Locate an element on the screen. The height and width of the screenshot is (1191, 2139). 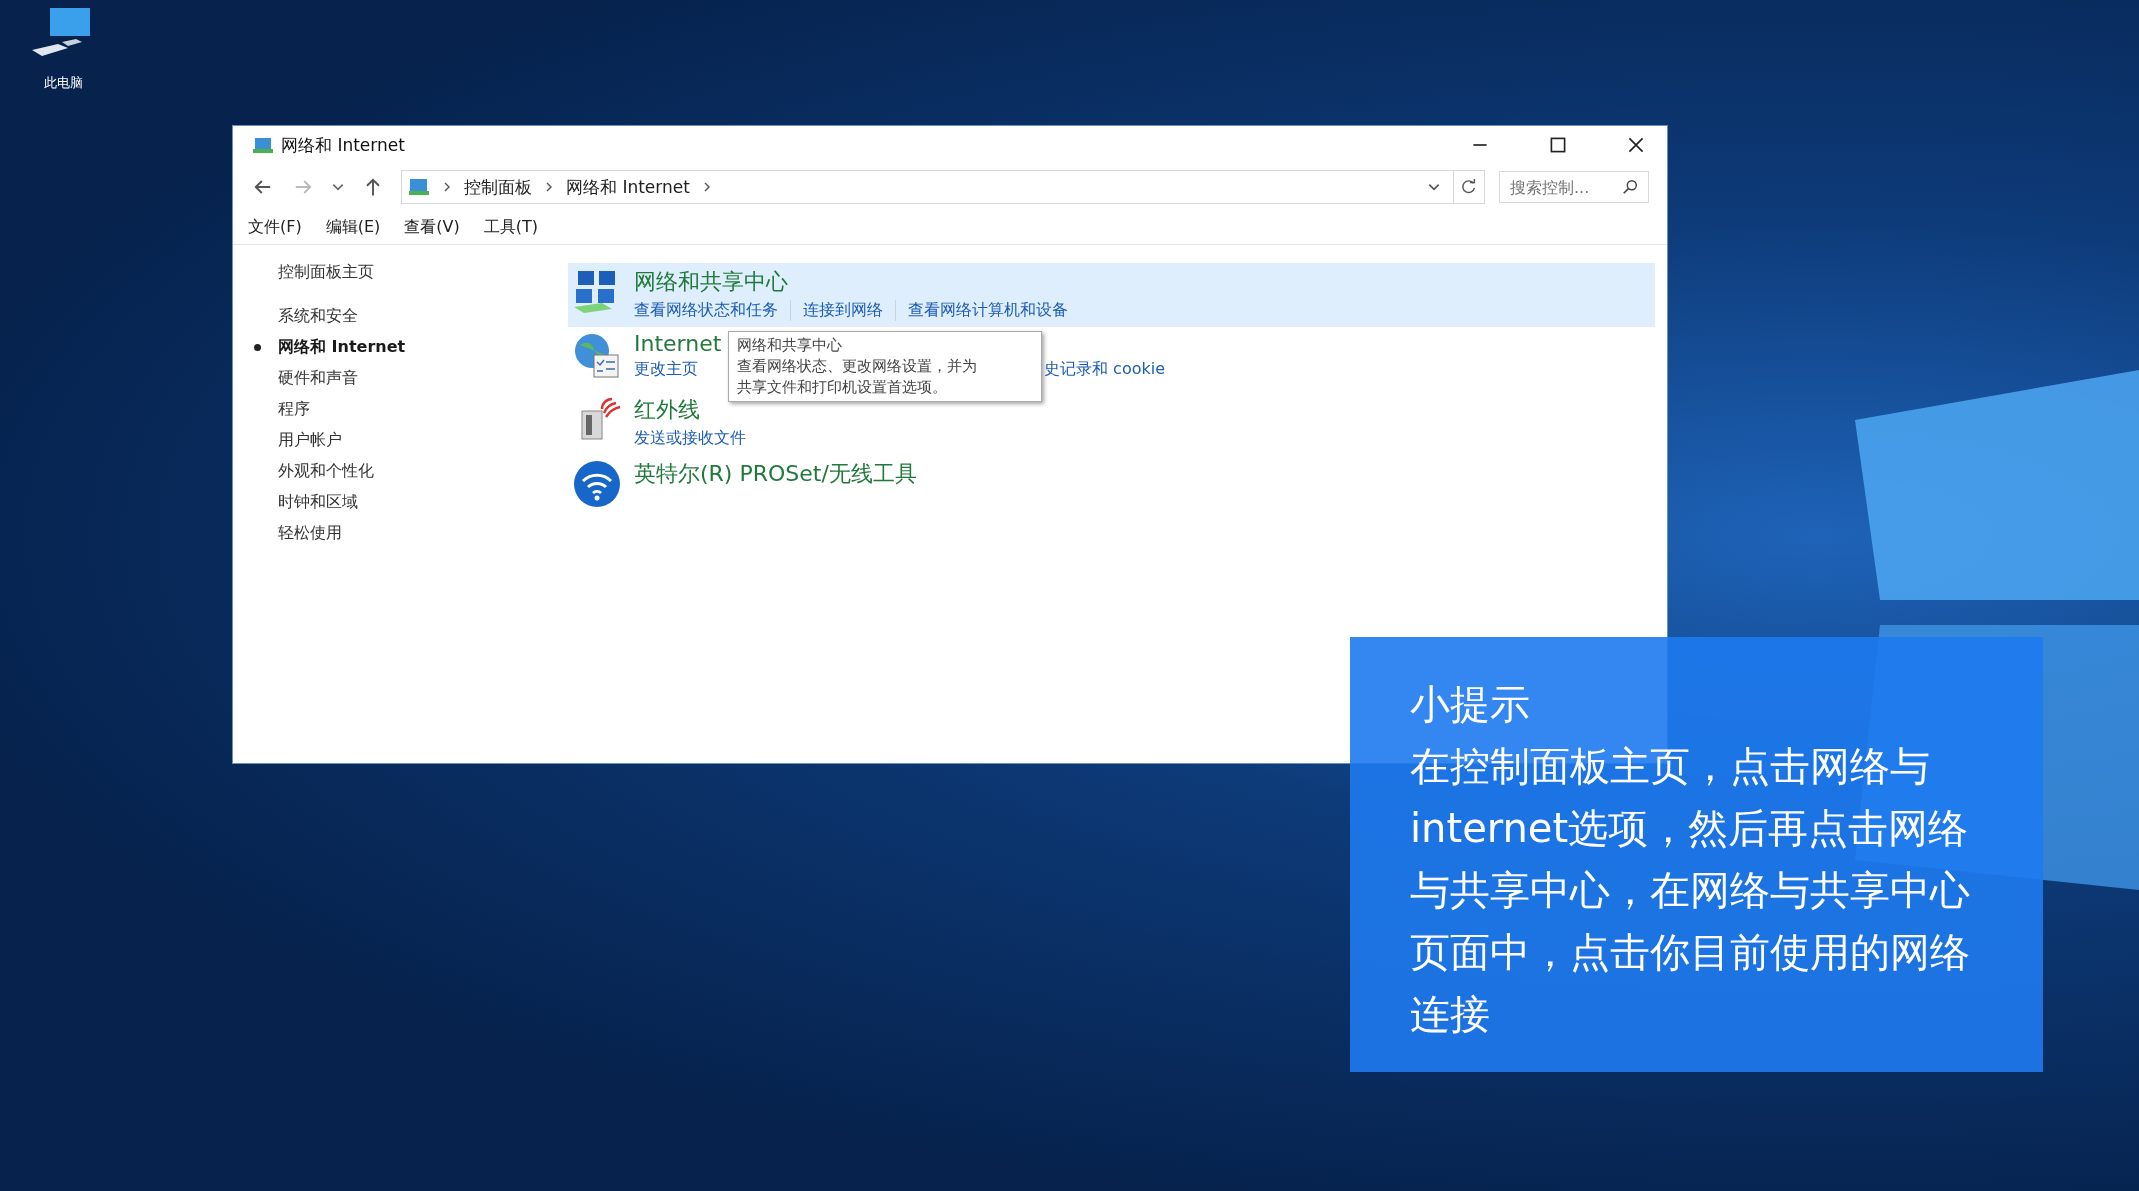
task-link: 发送或接收文件 is located at coordinates (696, 438).